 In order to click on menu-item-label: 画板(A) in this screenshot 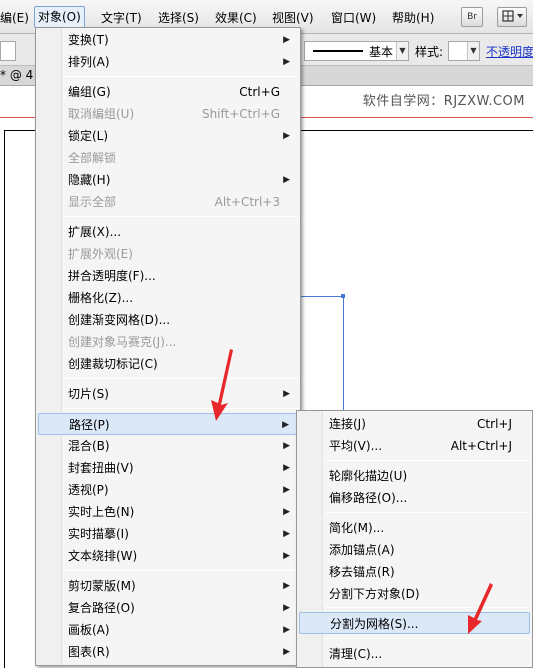, I will do `click(89, 630)`.